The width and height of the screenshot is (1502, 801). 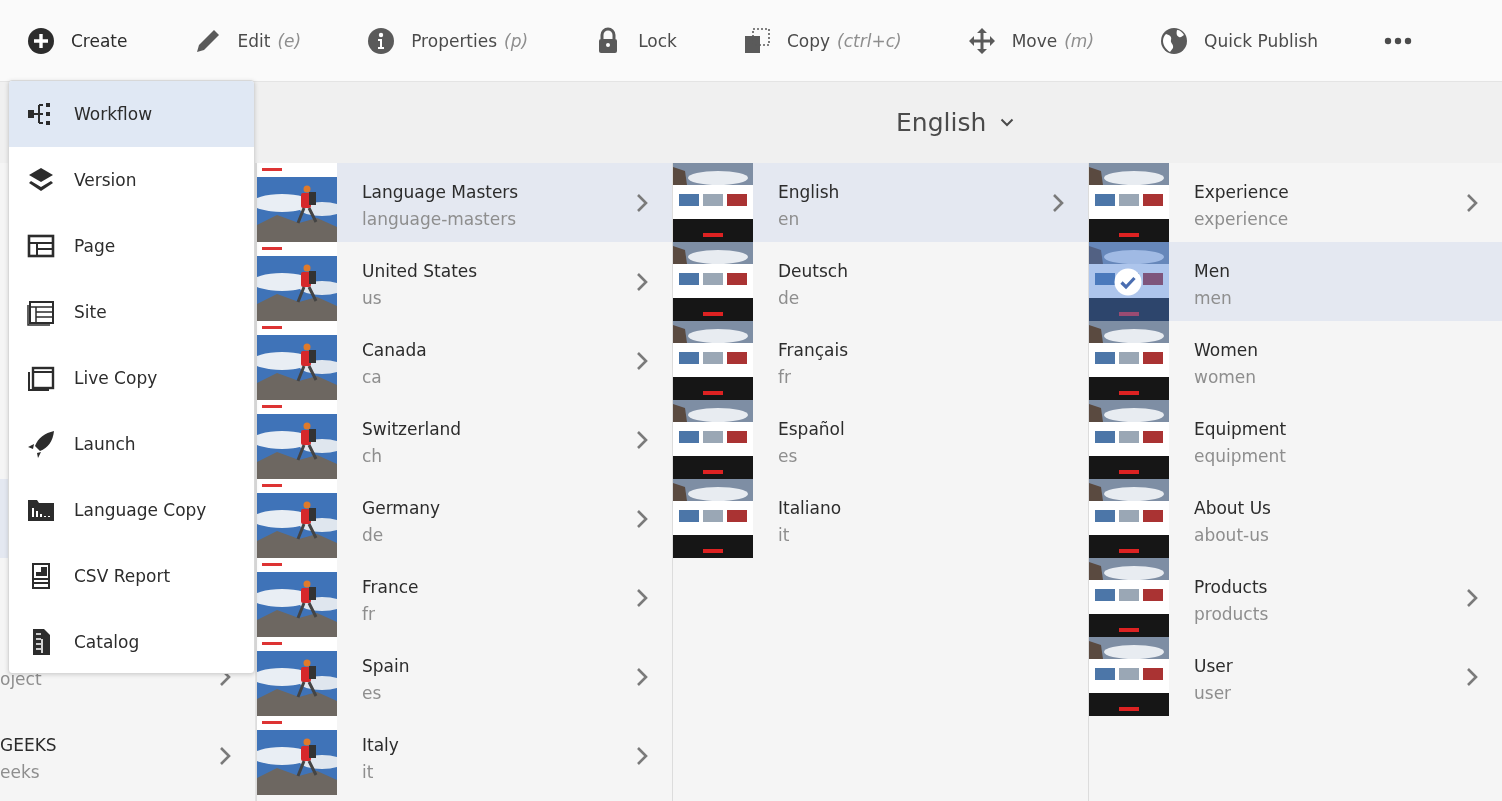 What do you see at coordinates (1240, 455) in the screenshot?
I see `page-name: equipment` at bounding box center [1240, 455].